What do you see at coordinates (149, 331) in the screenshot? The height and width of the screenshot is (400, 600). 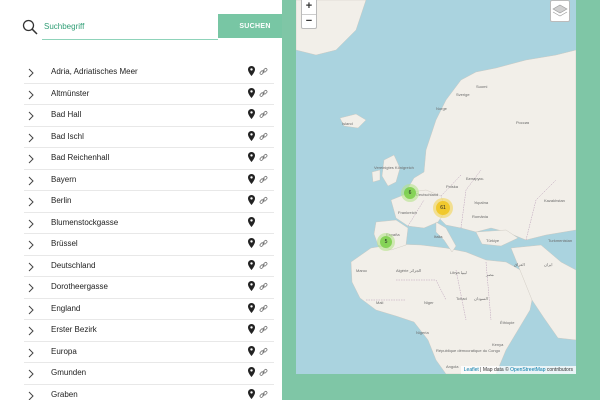 I see `list-item: Erster Bezirk` at bounding box center [149, 331].